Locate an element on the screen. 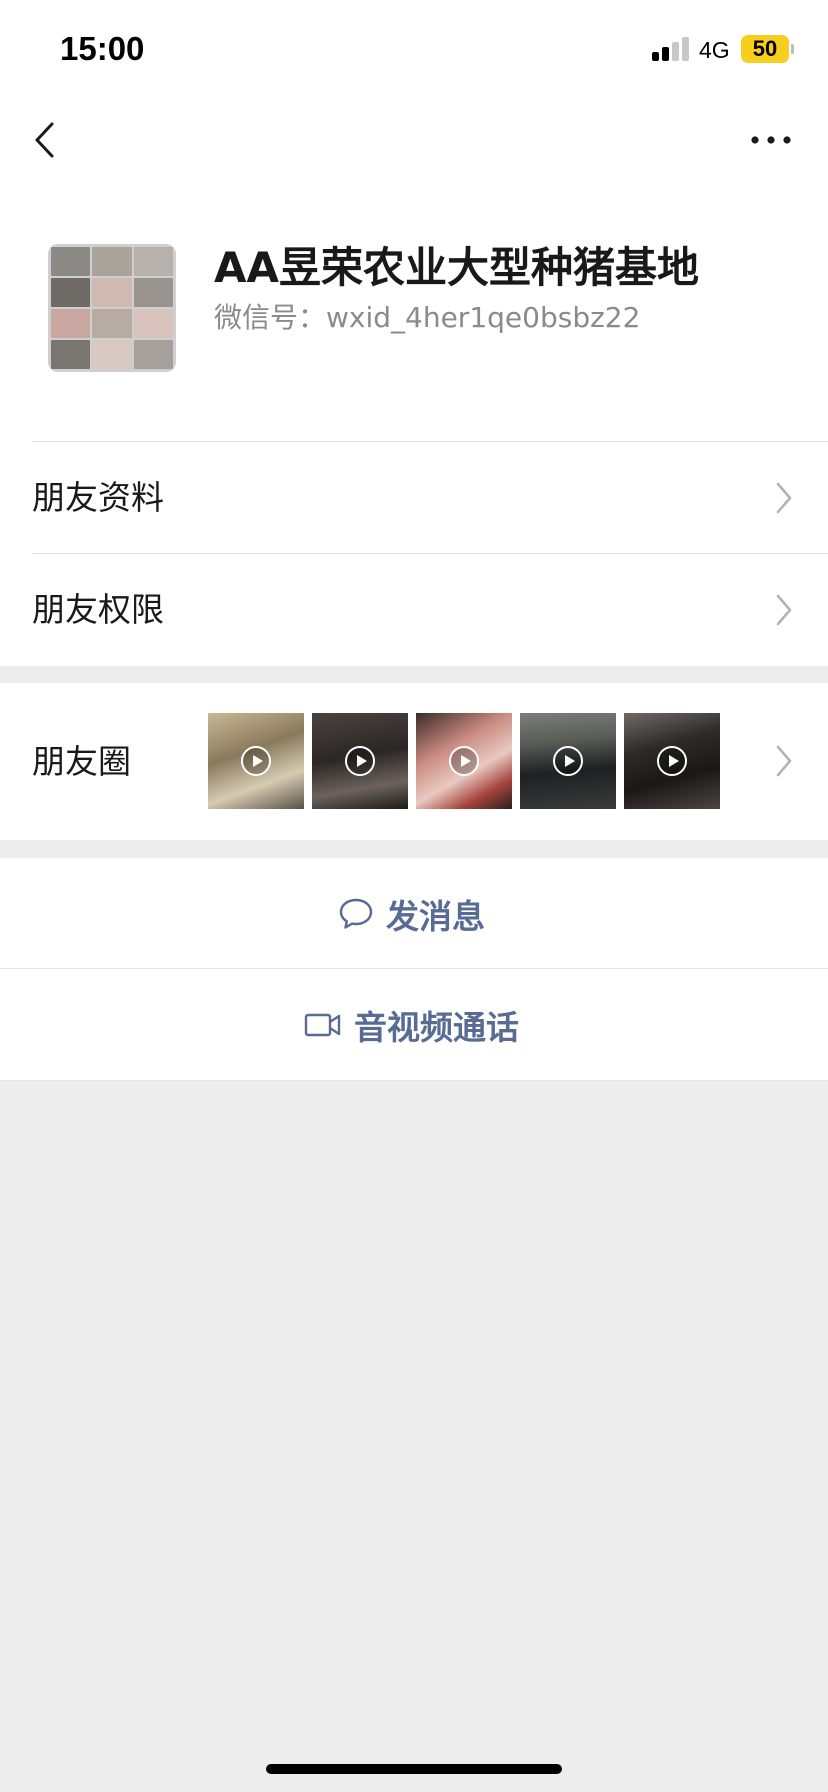 This screenshot has height=1792, width=828. battery-icon: 50 is located at coordinates (765, 49).